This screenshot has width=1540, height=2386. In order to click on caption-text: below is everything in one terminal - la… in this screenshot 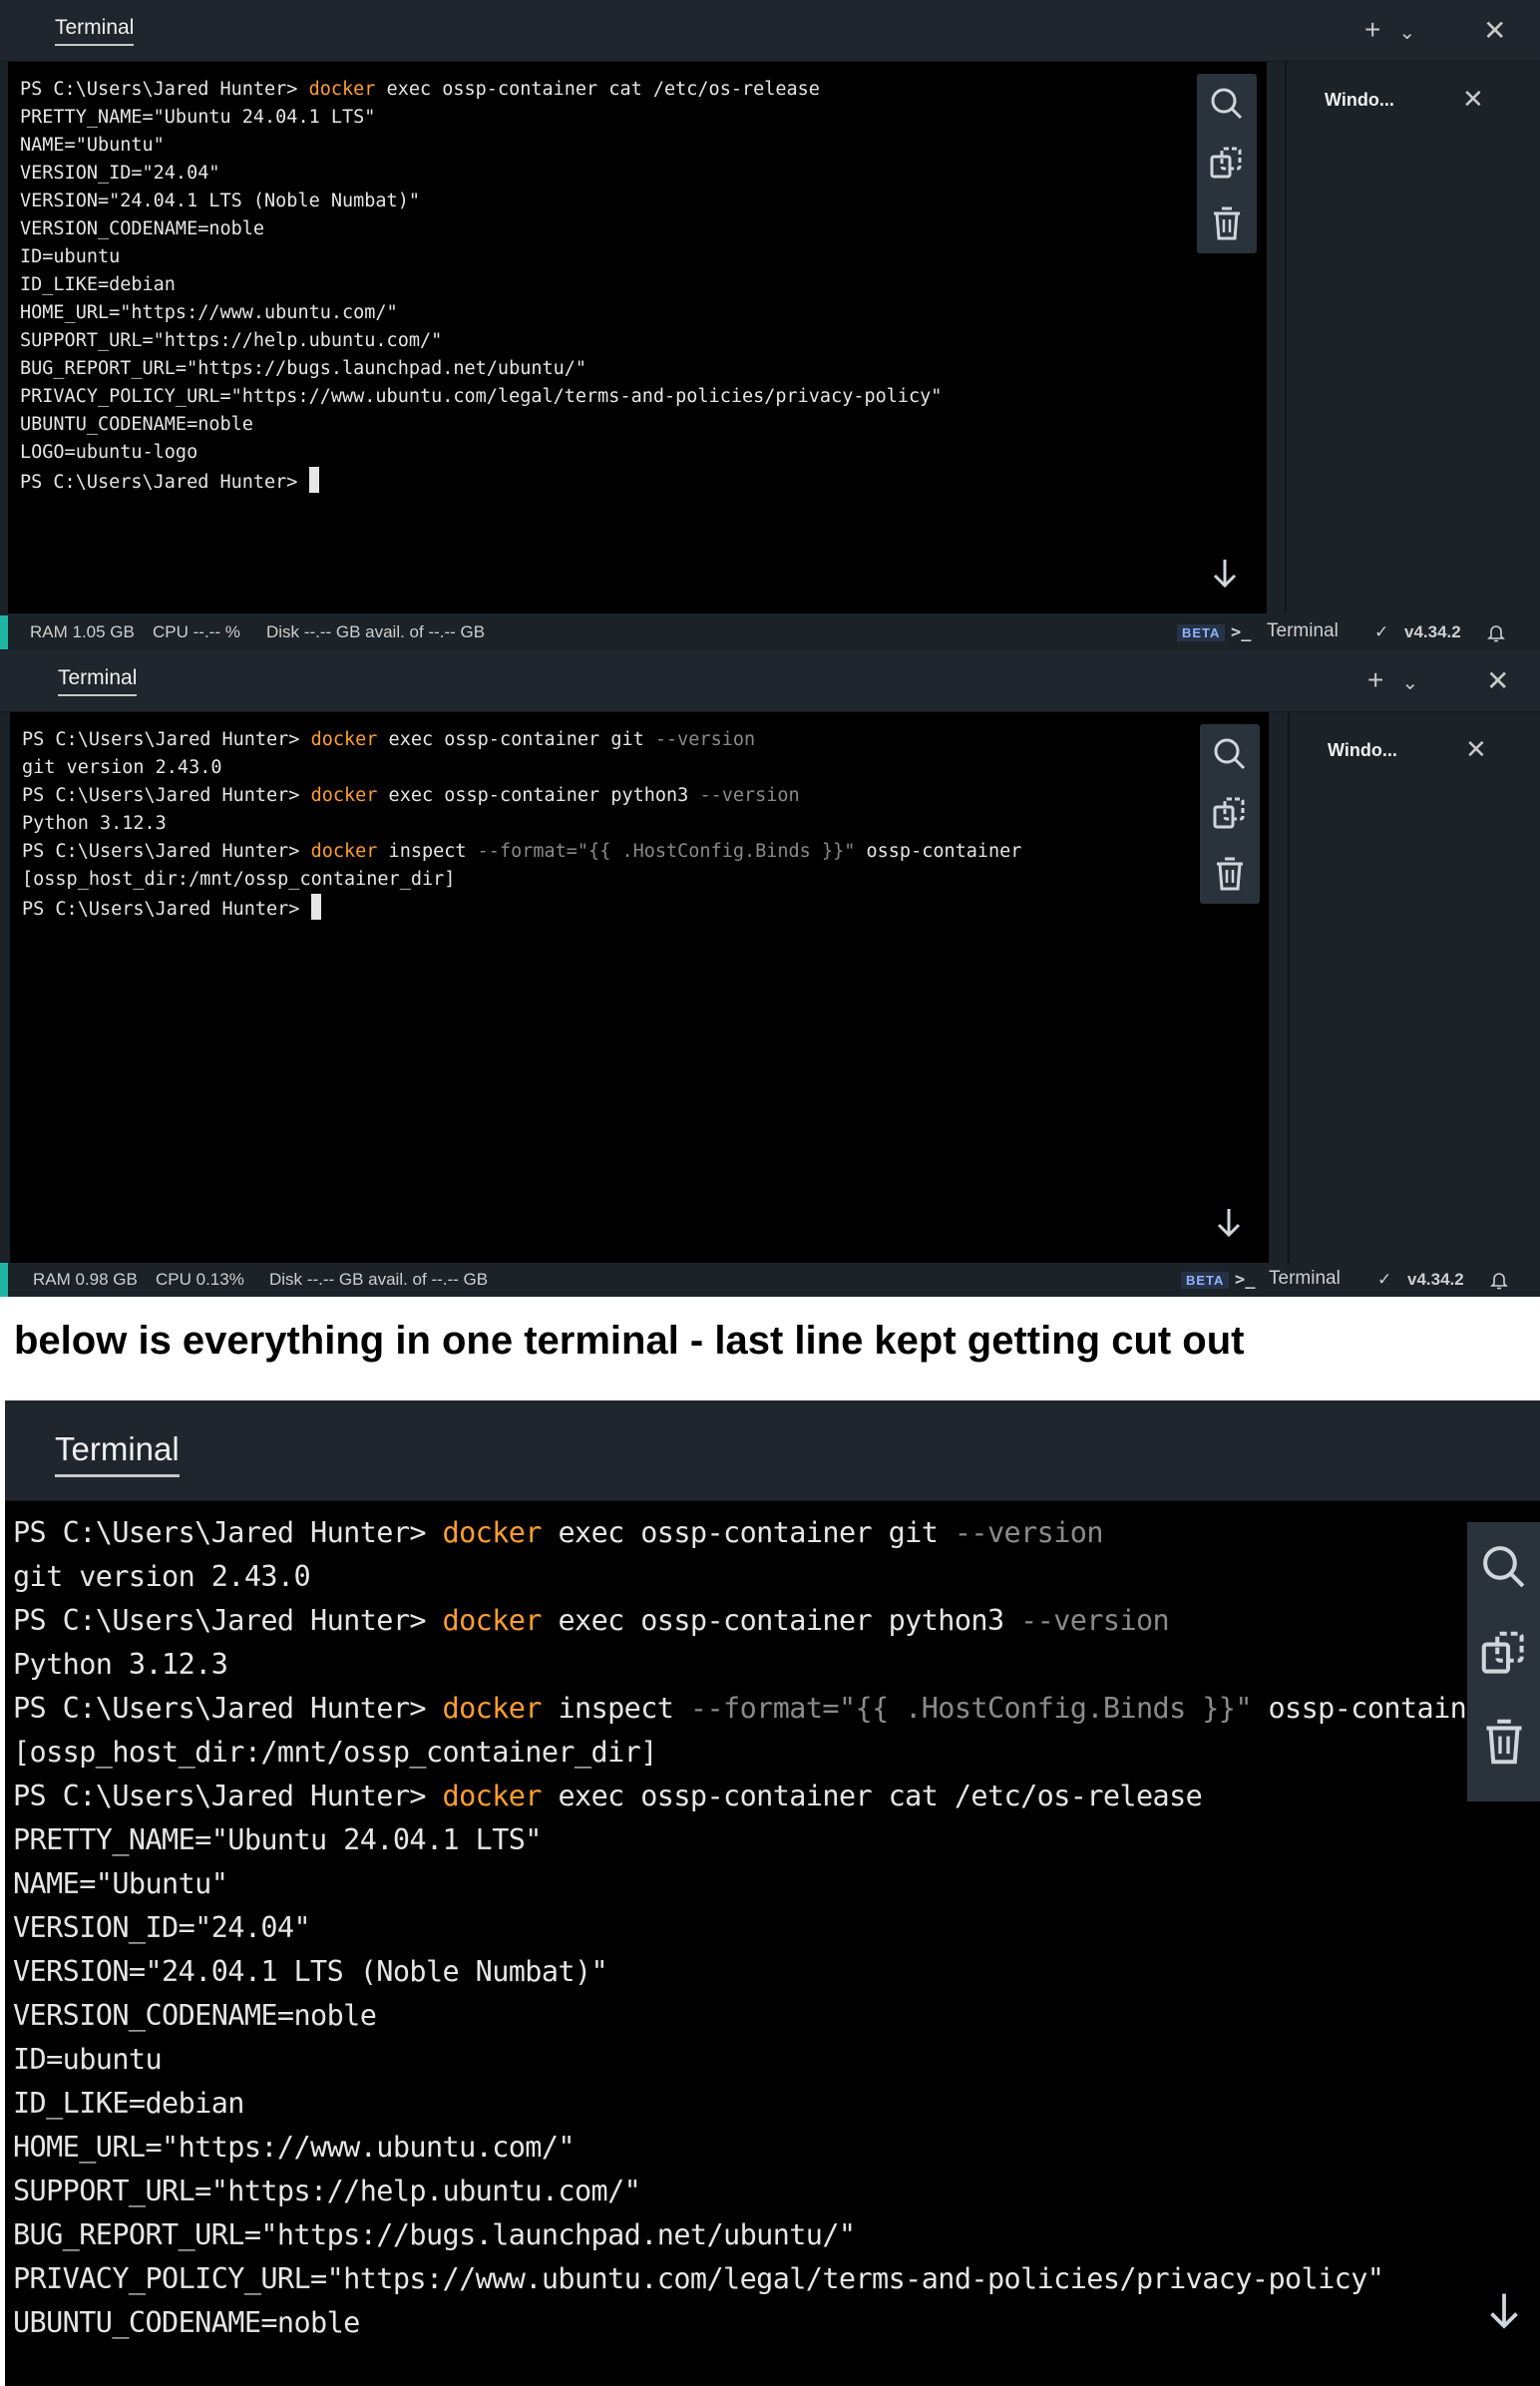, I will do `click(629, 1341)`.